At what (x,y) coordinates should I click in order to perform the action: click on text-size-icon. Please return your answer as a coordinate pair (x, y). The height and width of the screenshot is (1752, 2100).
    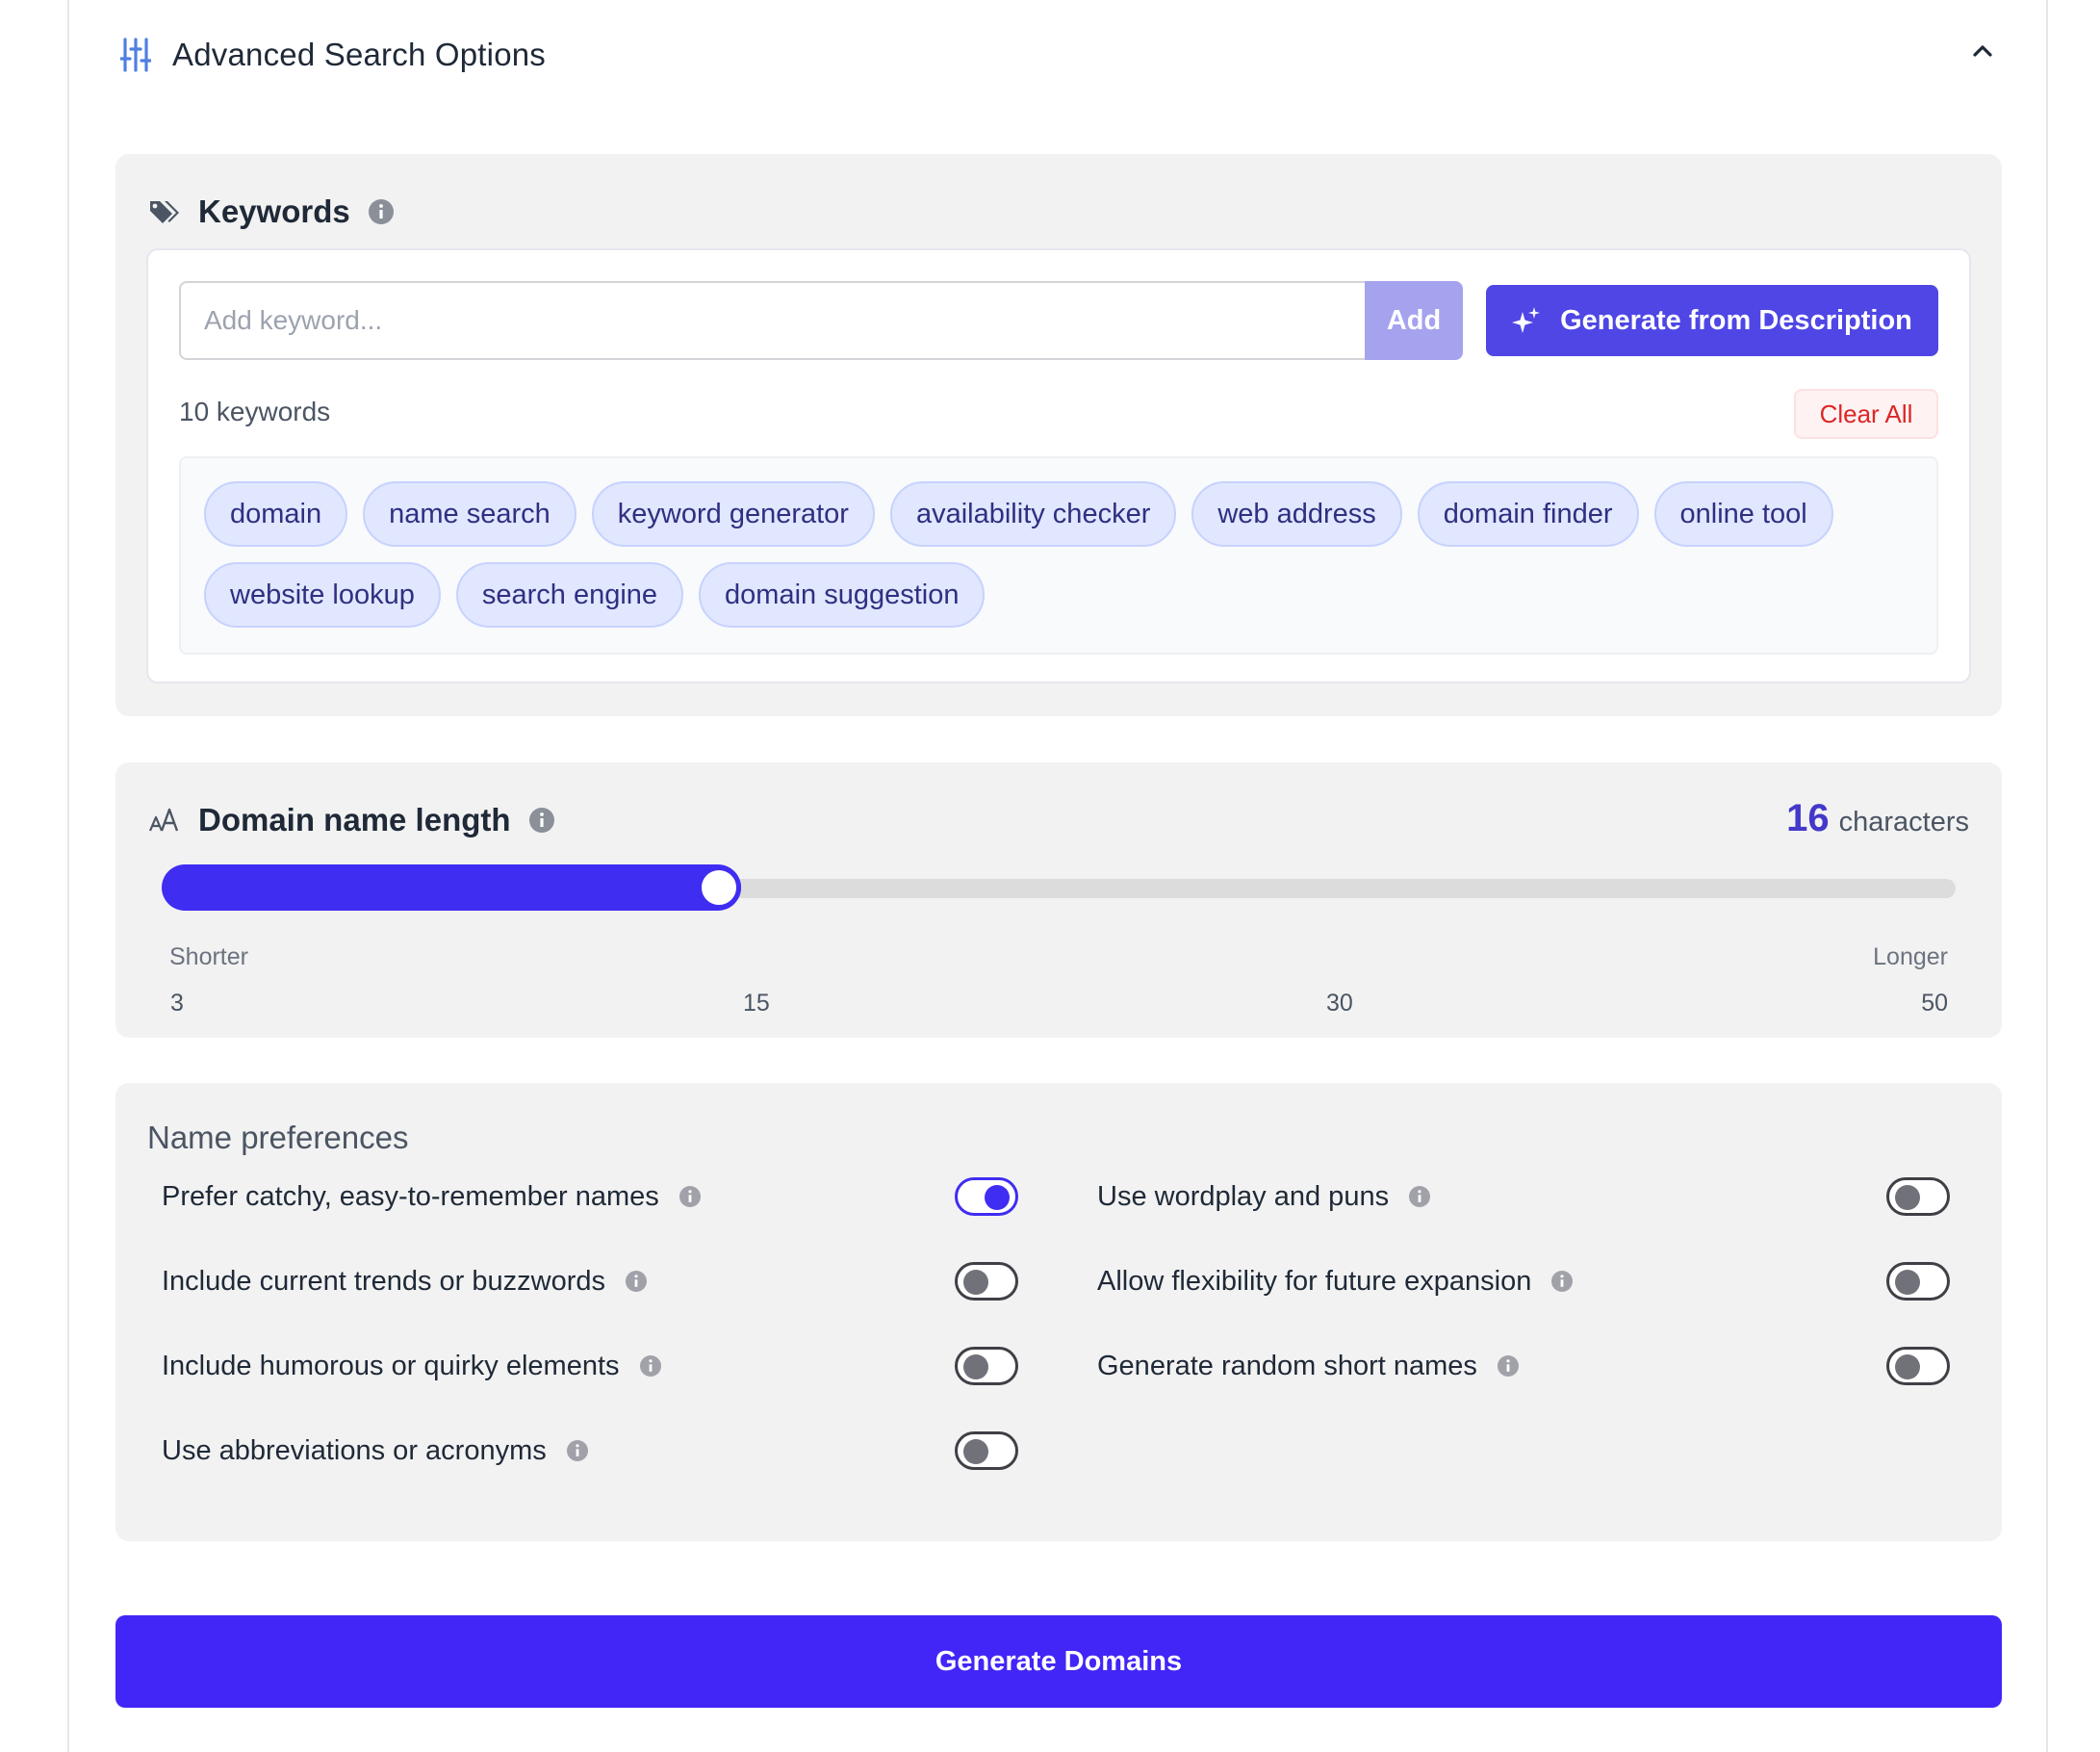
    Looking at the image, I should click on (163, 820).